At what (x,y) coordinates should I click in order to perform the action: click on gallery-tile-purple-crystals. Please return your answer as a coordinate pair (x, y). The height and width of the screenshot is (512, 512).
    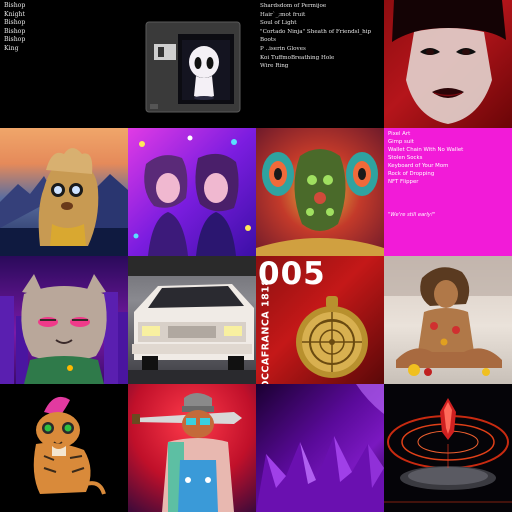
    Looking at the image, I should click on (320, 448).